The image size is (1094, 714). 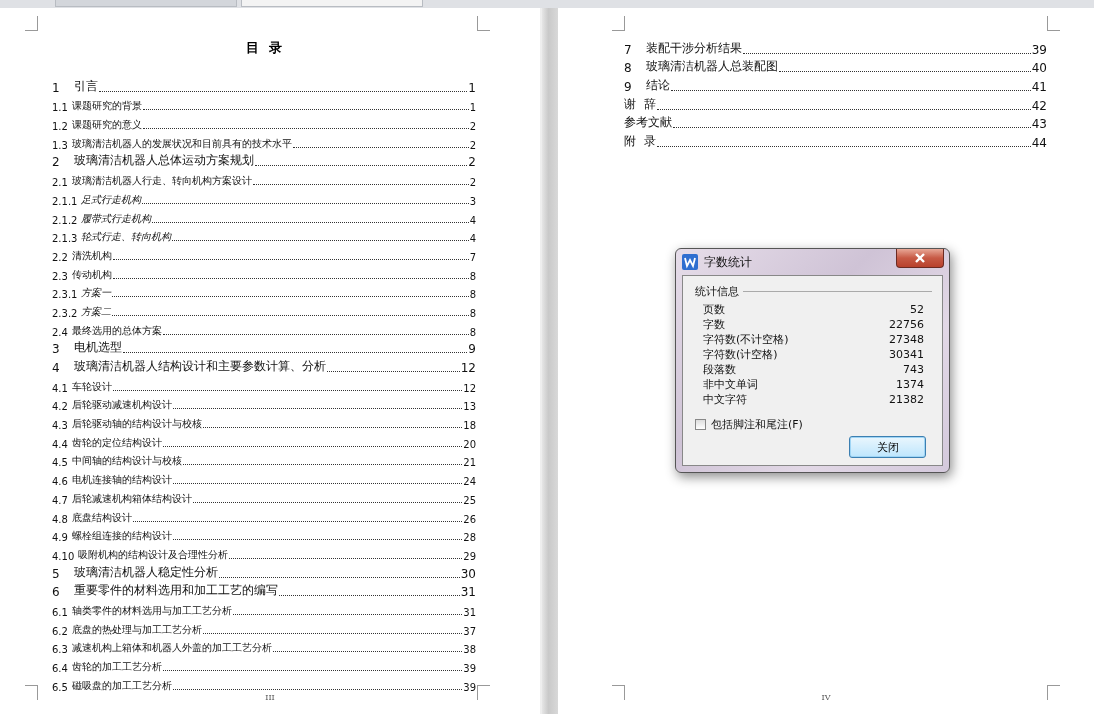 What do you see at coordinates (469, 612) in the screenshot?
I see `page-number: 31` at bounding box center [469, 612].